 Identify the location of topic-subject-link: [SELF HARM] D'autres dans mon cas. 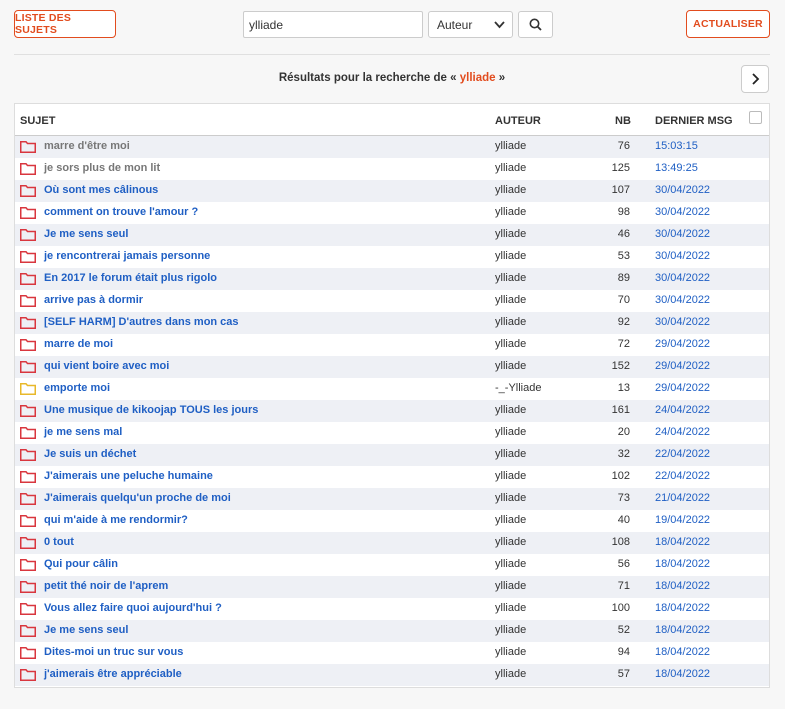
(141, 322).